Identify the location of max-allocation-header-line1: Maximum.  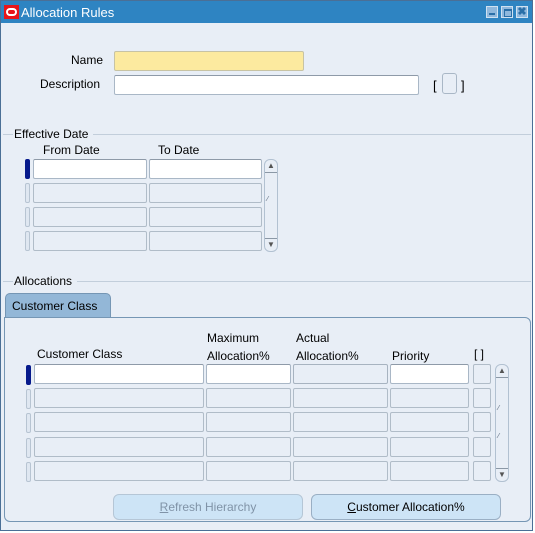
(233, 338).